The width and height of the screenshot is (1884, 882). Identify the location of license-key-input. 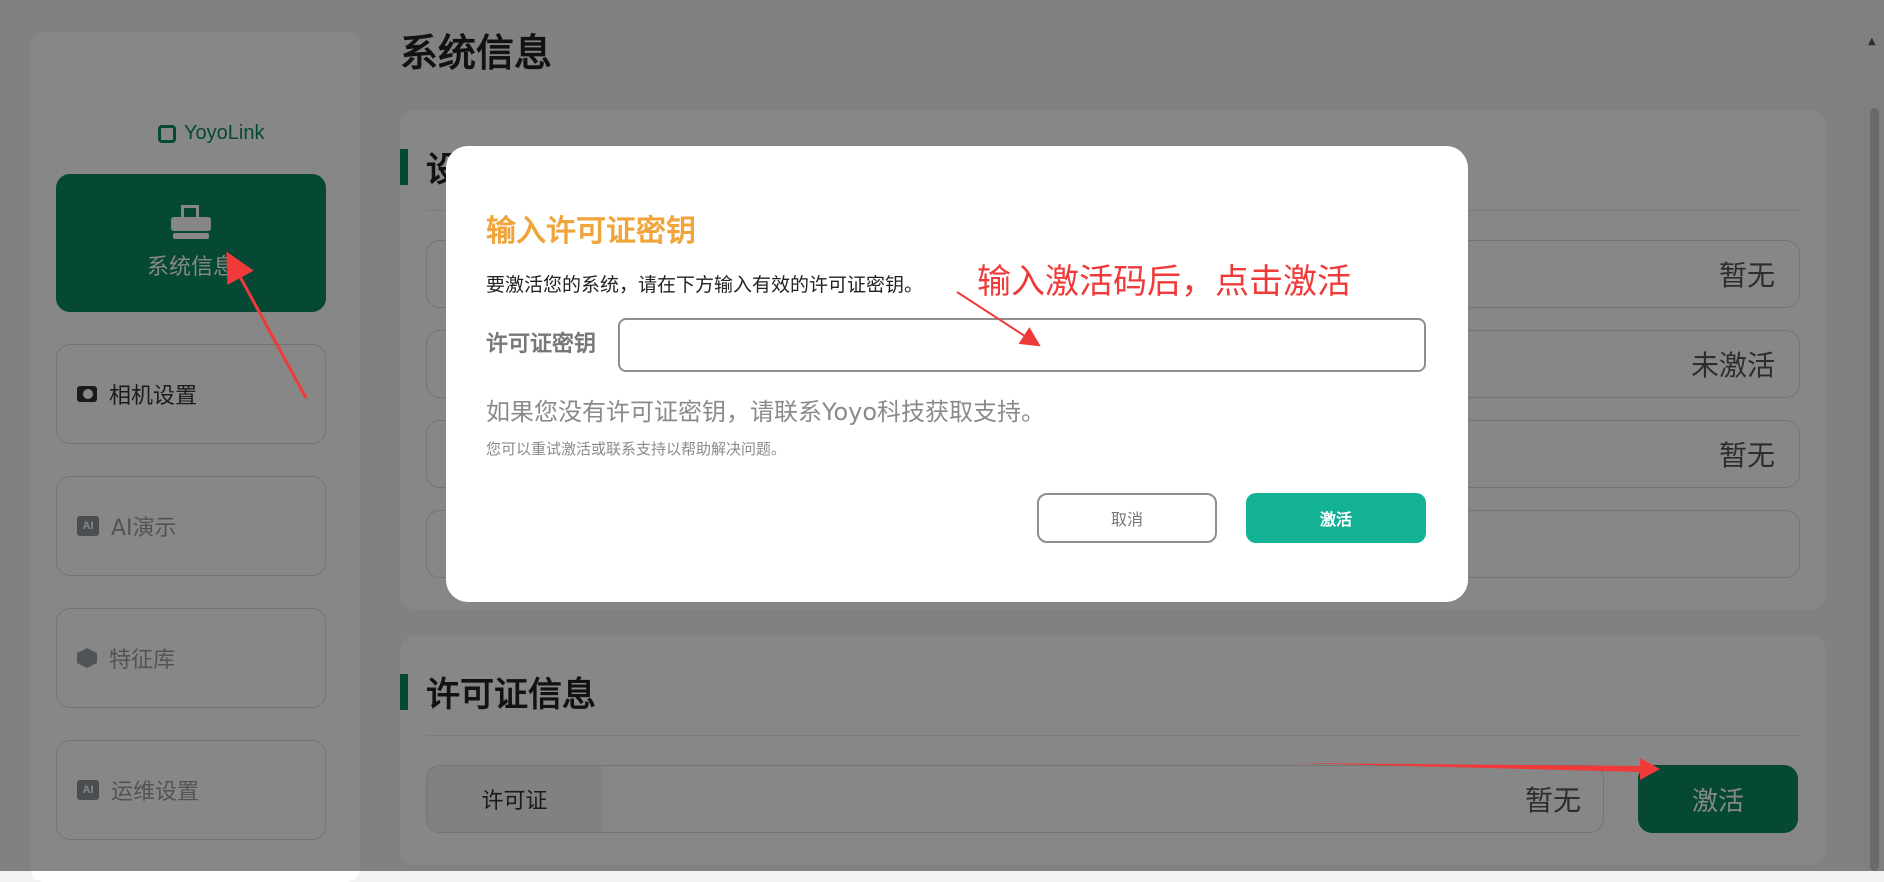
(1022, 345).